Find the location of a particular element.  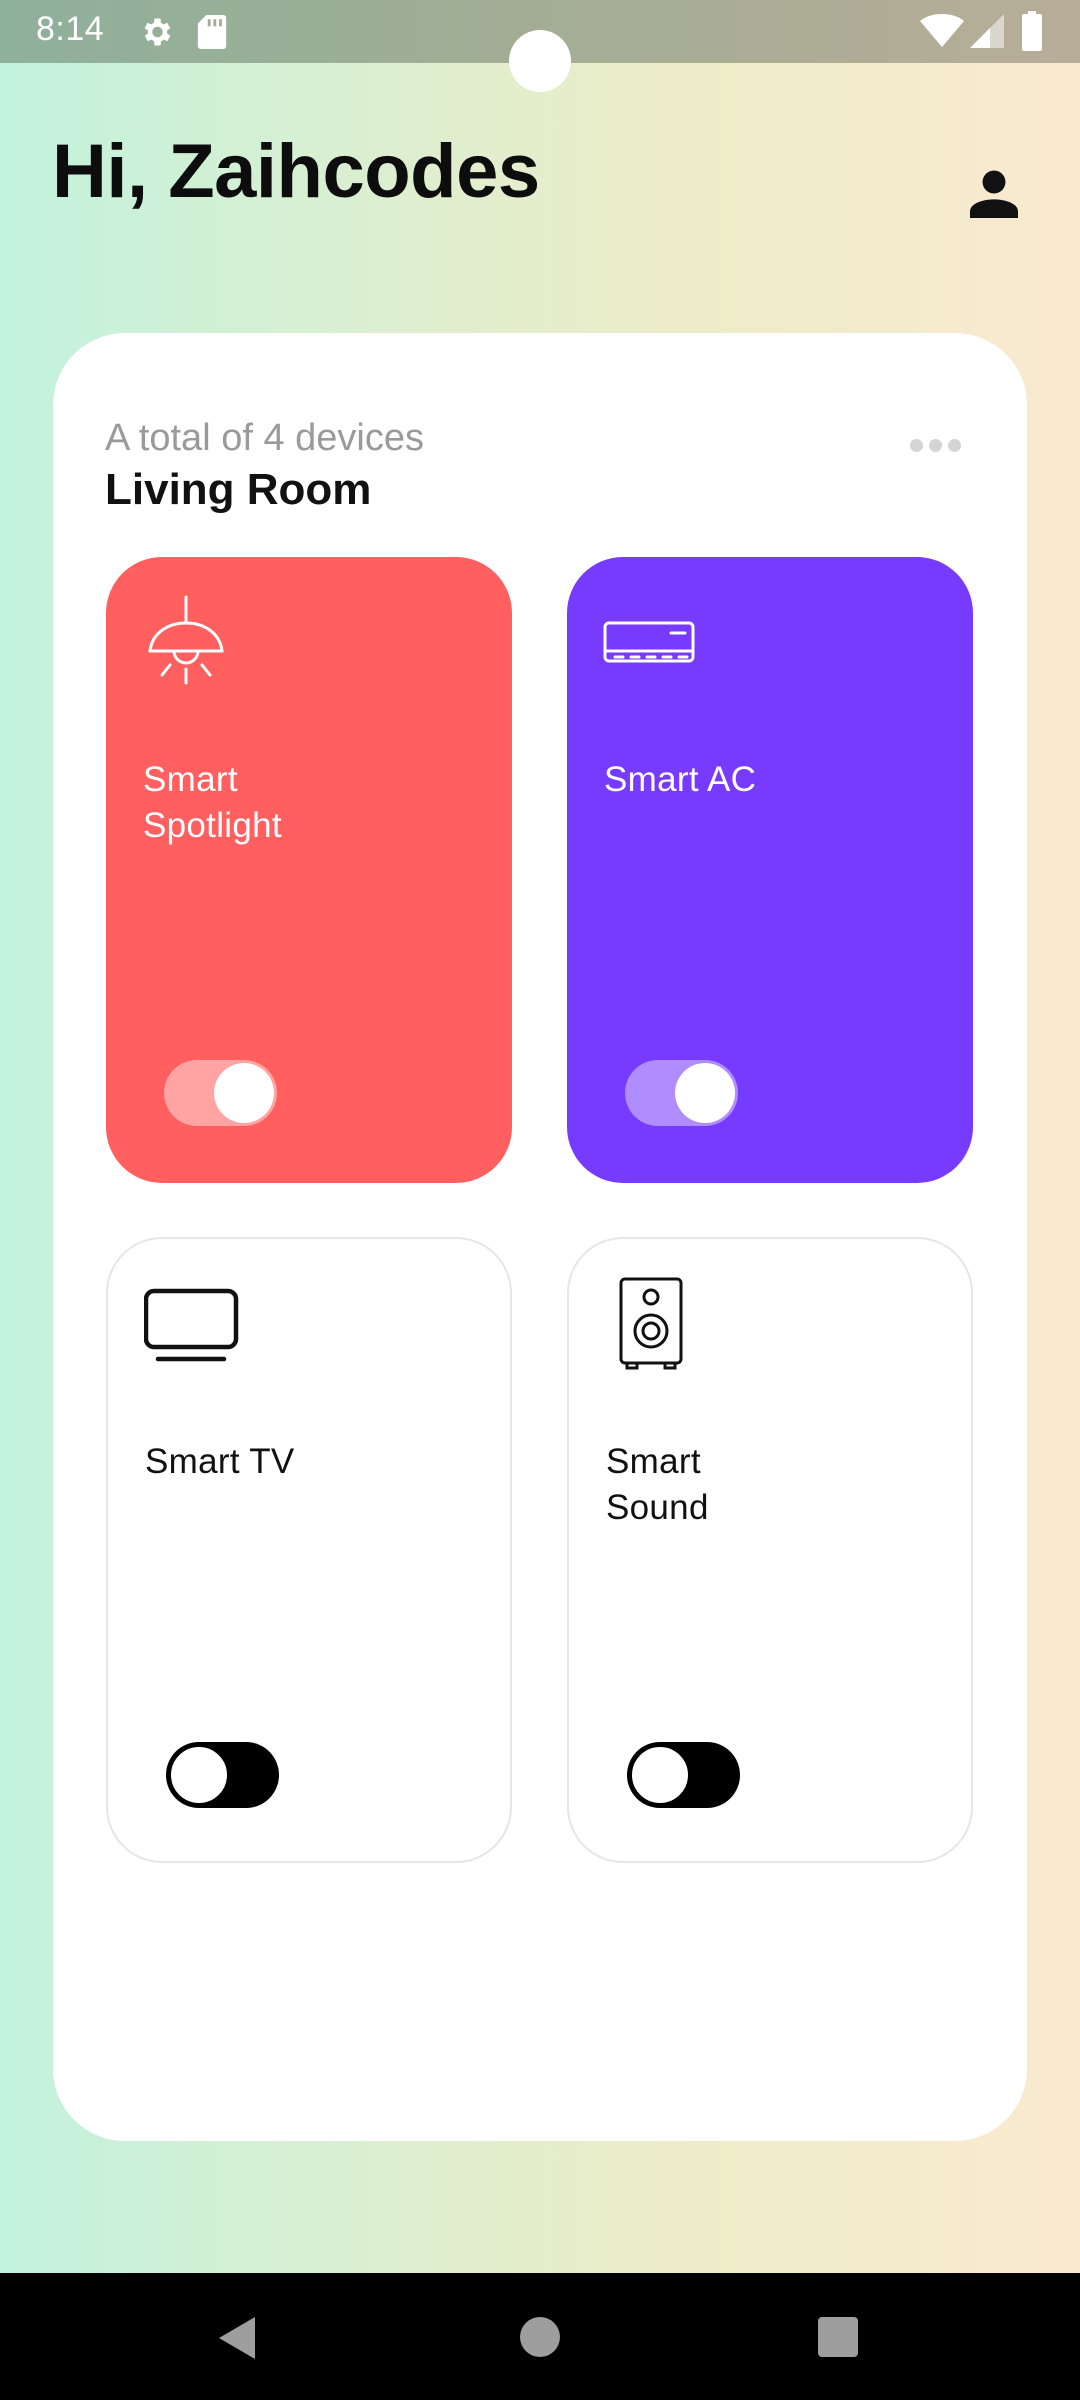

device-tile-smart-sound: Smart Sound is located at coordinates (770, 1550).